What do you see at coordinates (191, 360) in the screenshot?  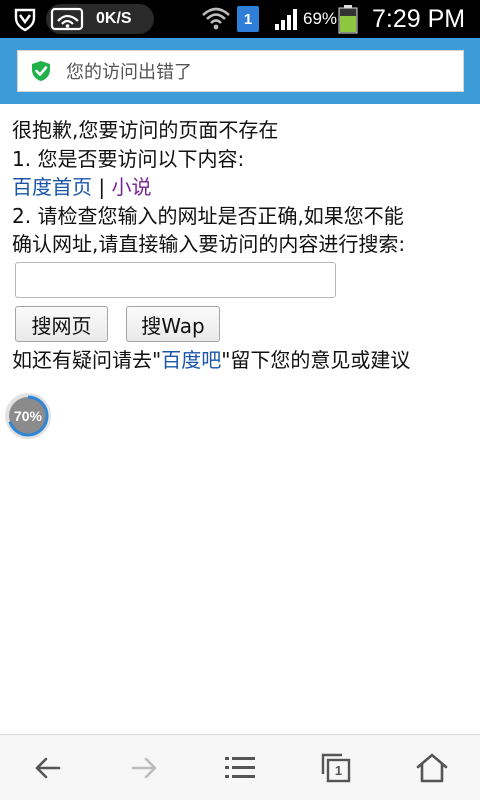 I see `link-baidu-tieba: 百度吧` at bounding box center [191, 360].